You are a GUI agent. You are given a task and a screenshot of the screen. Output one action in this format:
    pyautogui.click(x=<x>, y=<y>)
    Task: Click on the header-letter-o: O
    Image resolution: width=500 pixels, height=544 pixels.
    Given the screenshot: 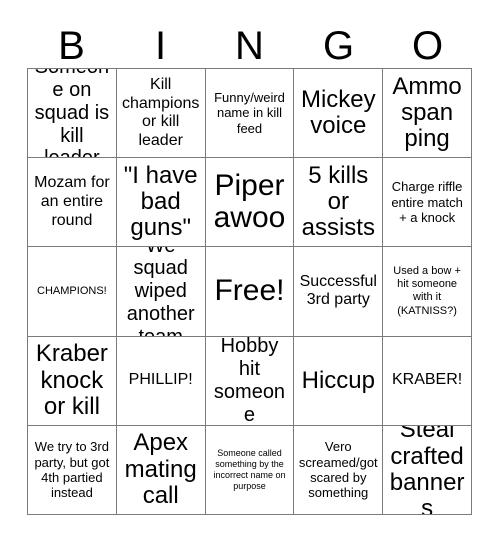 What is the action you would take?
    pyautogui.click(x=427, y=46)
    